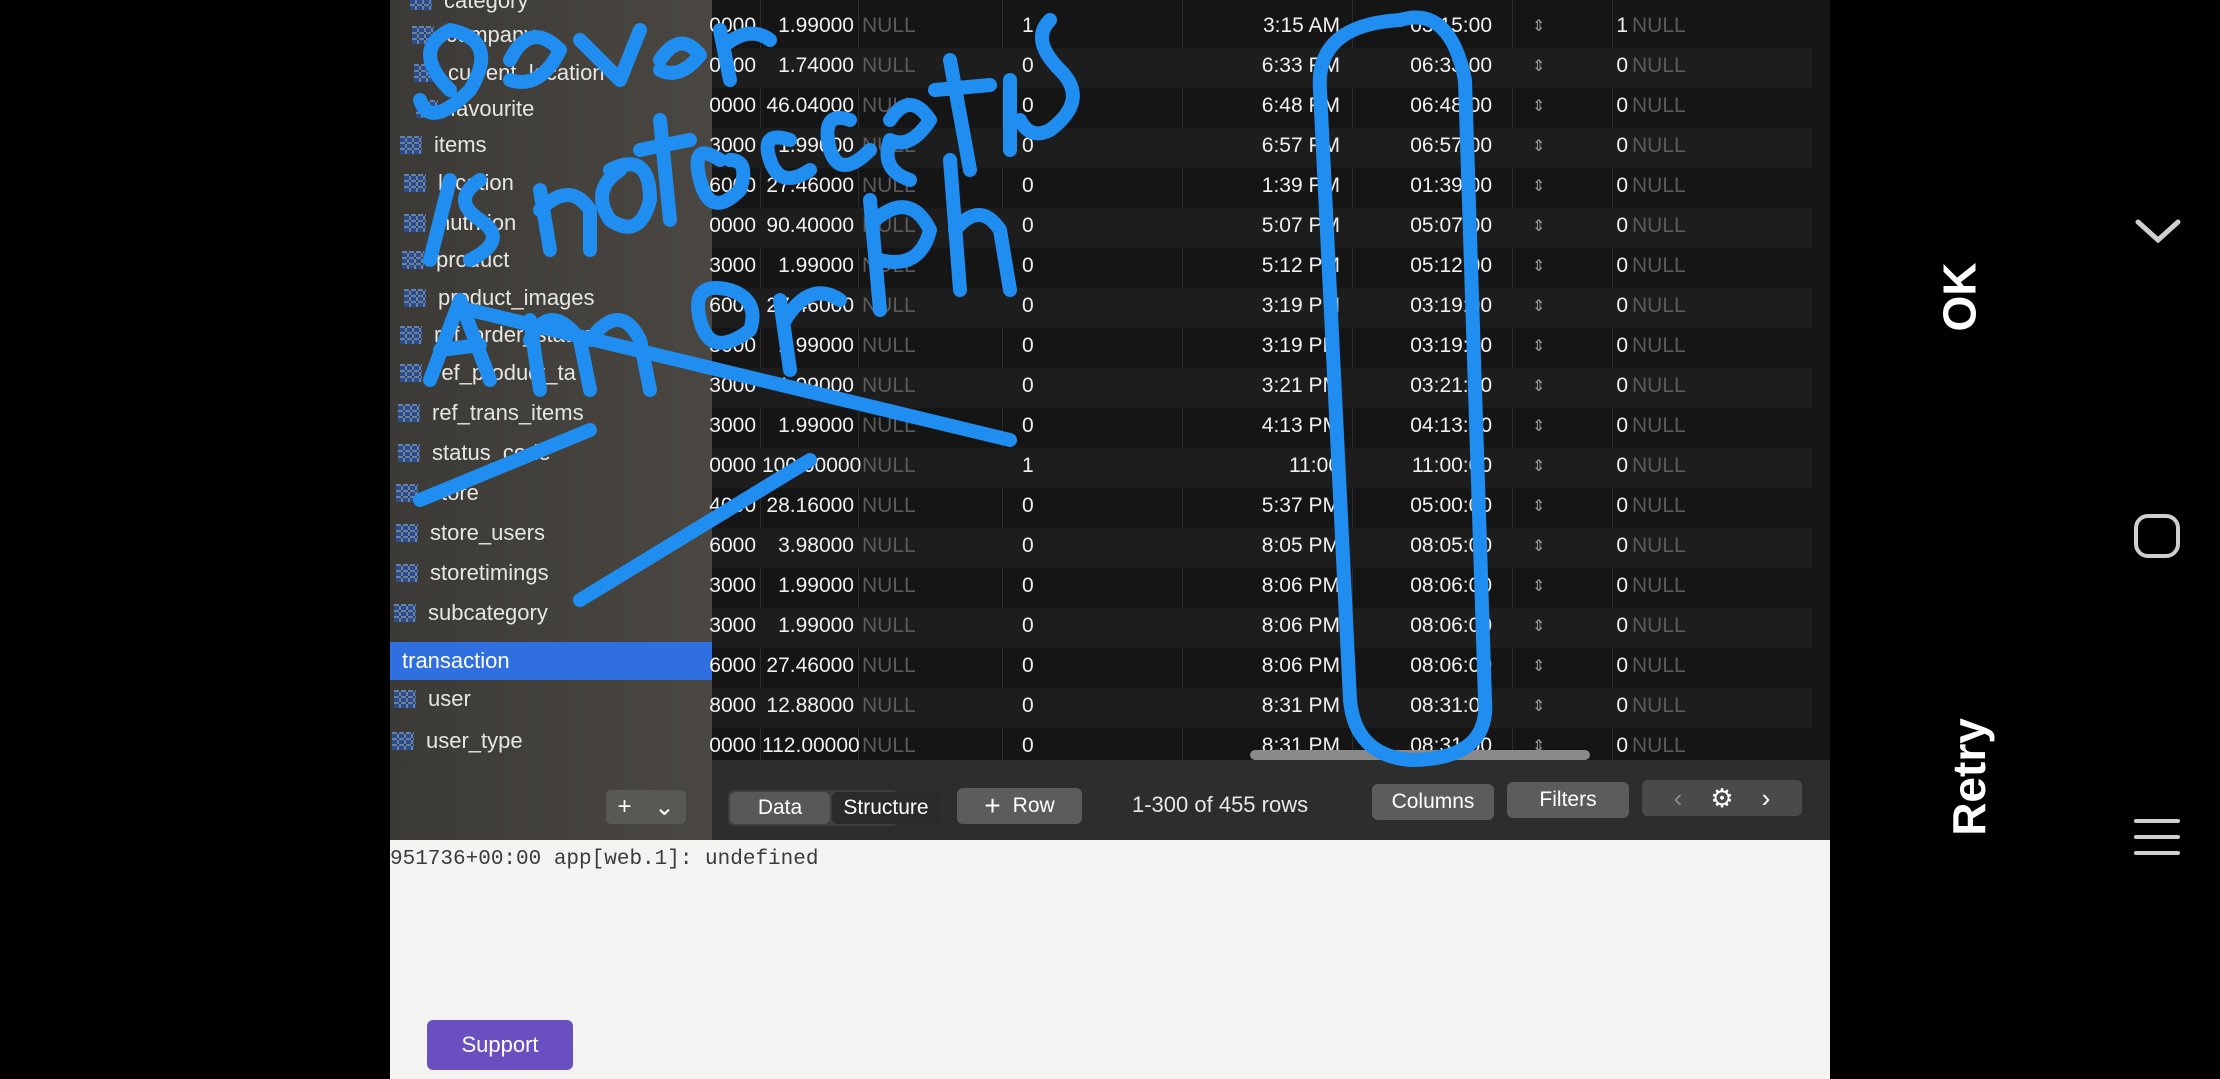 The image size is (2220, 1079). I want to click on menu-icon, so click(2158, 838).